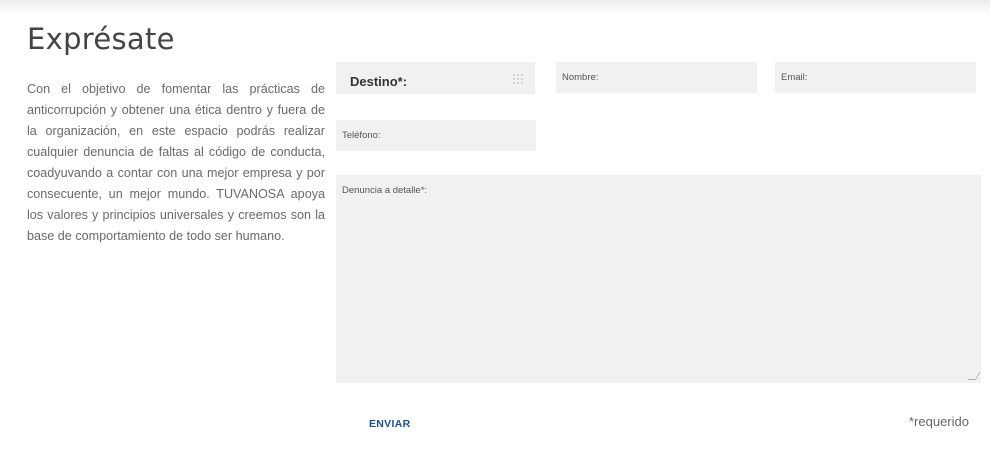 This screenshot has height=461, width=990. I want to click on telefono-label: Teléfono:, so click(361, 135).